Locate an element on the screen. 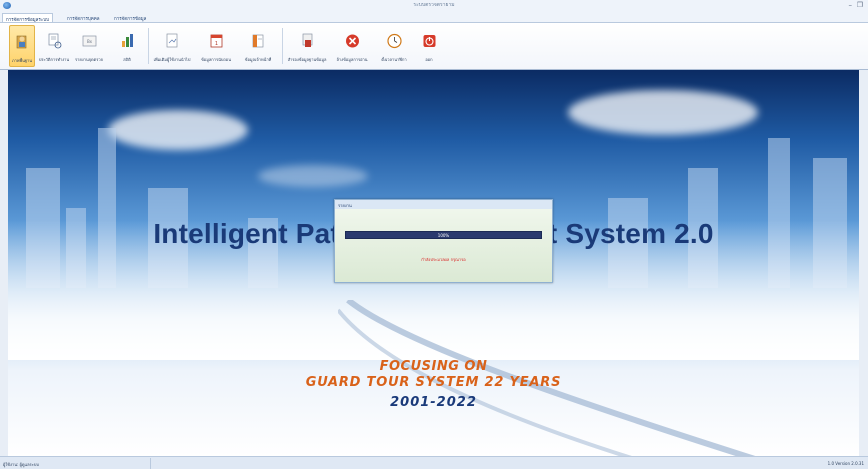  tab-system-data: การจัดการข้อมูลระบบ is located at coordinates (27, 18).